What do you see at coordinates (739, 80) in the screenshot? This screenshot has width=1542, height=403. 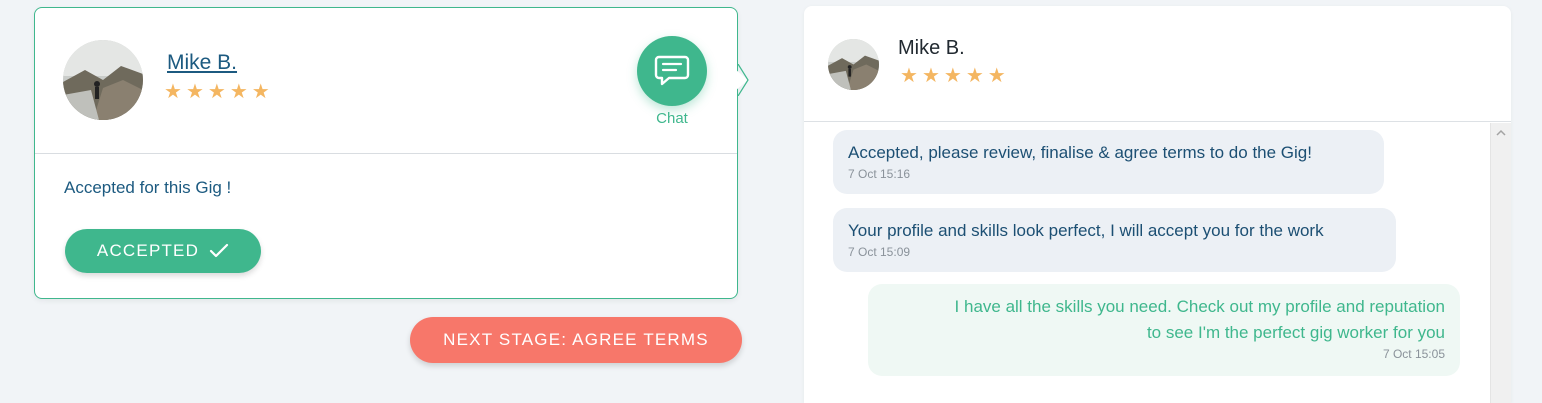 I see `card-pointer` at bounding box center [739, 80].